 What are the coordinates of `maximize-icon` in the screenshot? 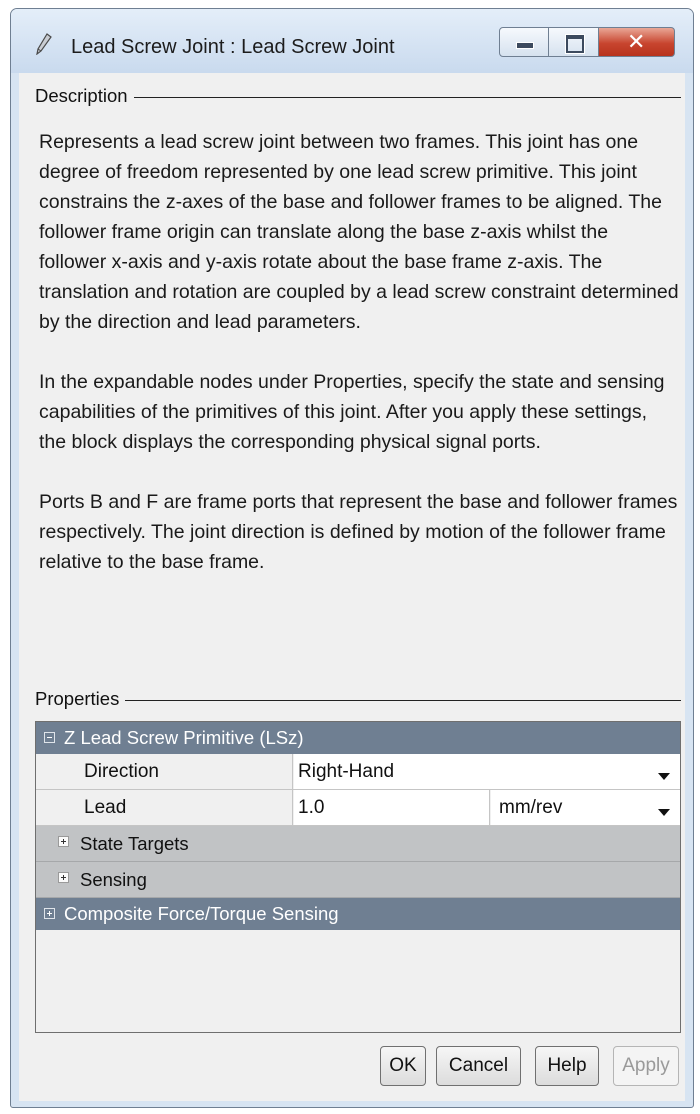 It's located at (575, 44).